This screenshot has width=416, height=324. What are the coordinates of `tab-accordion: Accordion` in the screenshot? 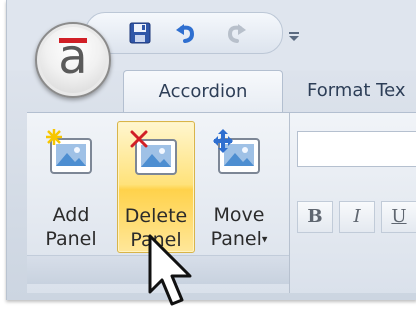 It's located at (203, 91).